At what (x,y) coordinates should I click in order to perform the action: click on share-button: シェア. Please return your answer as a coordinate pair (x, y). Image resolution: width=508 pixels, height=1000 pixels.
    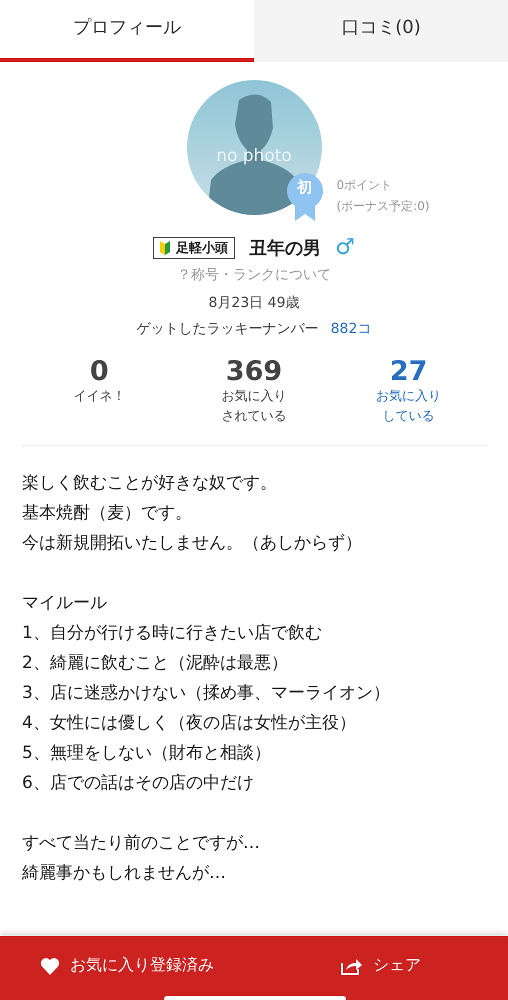
    Looking at the image, I should click on (381, 968).